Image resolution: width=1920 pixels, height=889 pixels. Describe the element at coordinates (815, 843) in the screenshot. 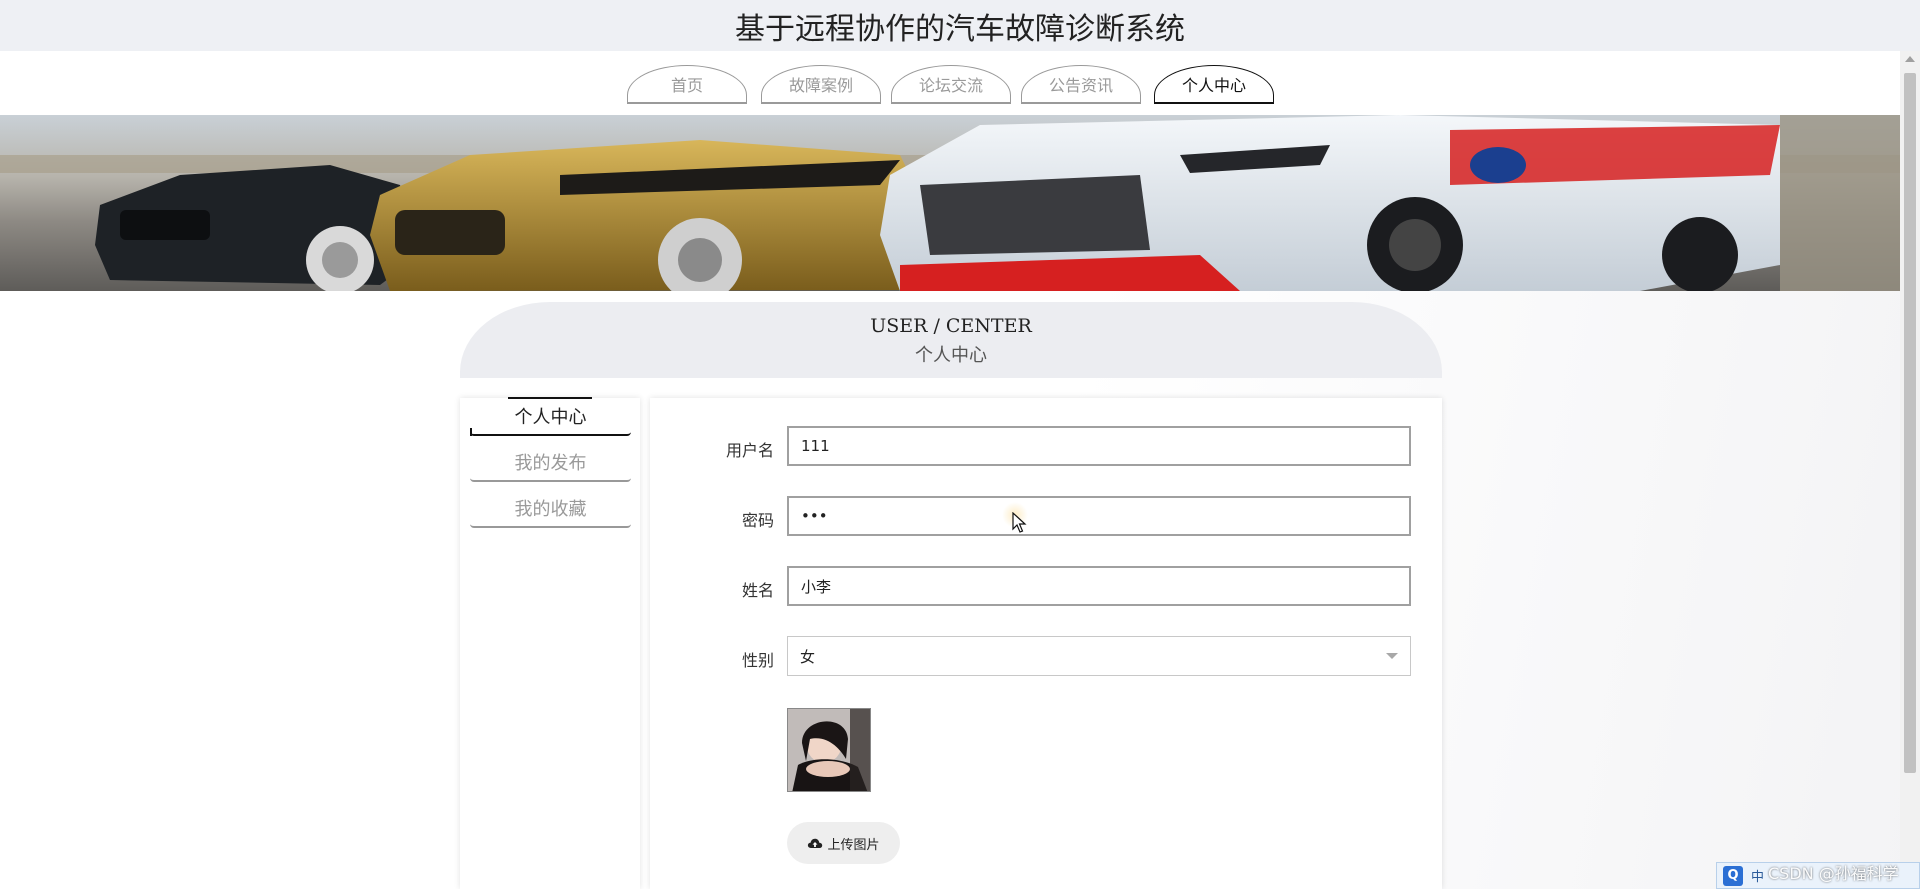

I see `cloud-upload-icon` at that location.